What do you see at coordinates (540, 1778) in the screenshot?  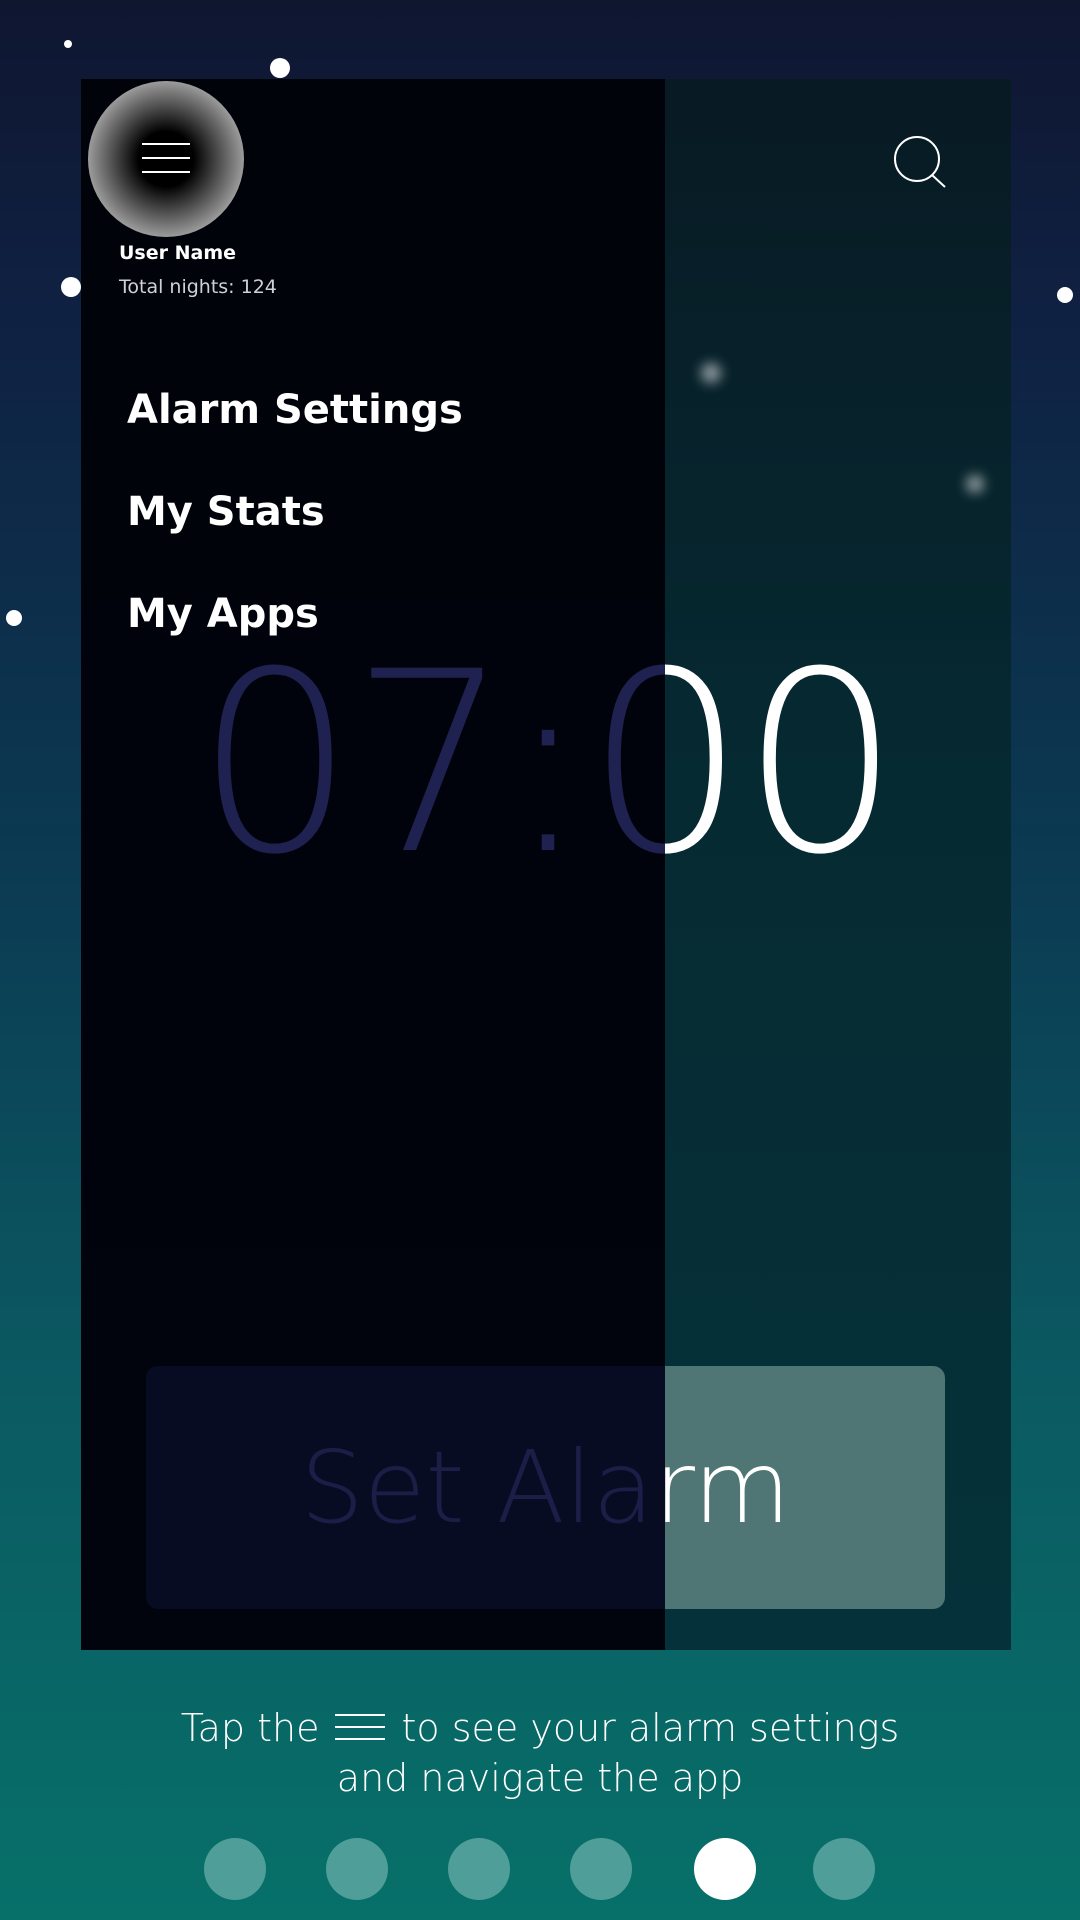 I see `hint-line-2: and navigate the app` at bounding box center [540, 1778].